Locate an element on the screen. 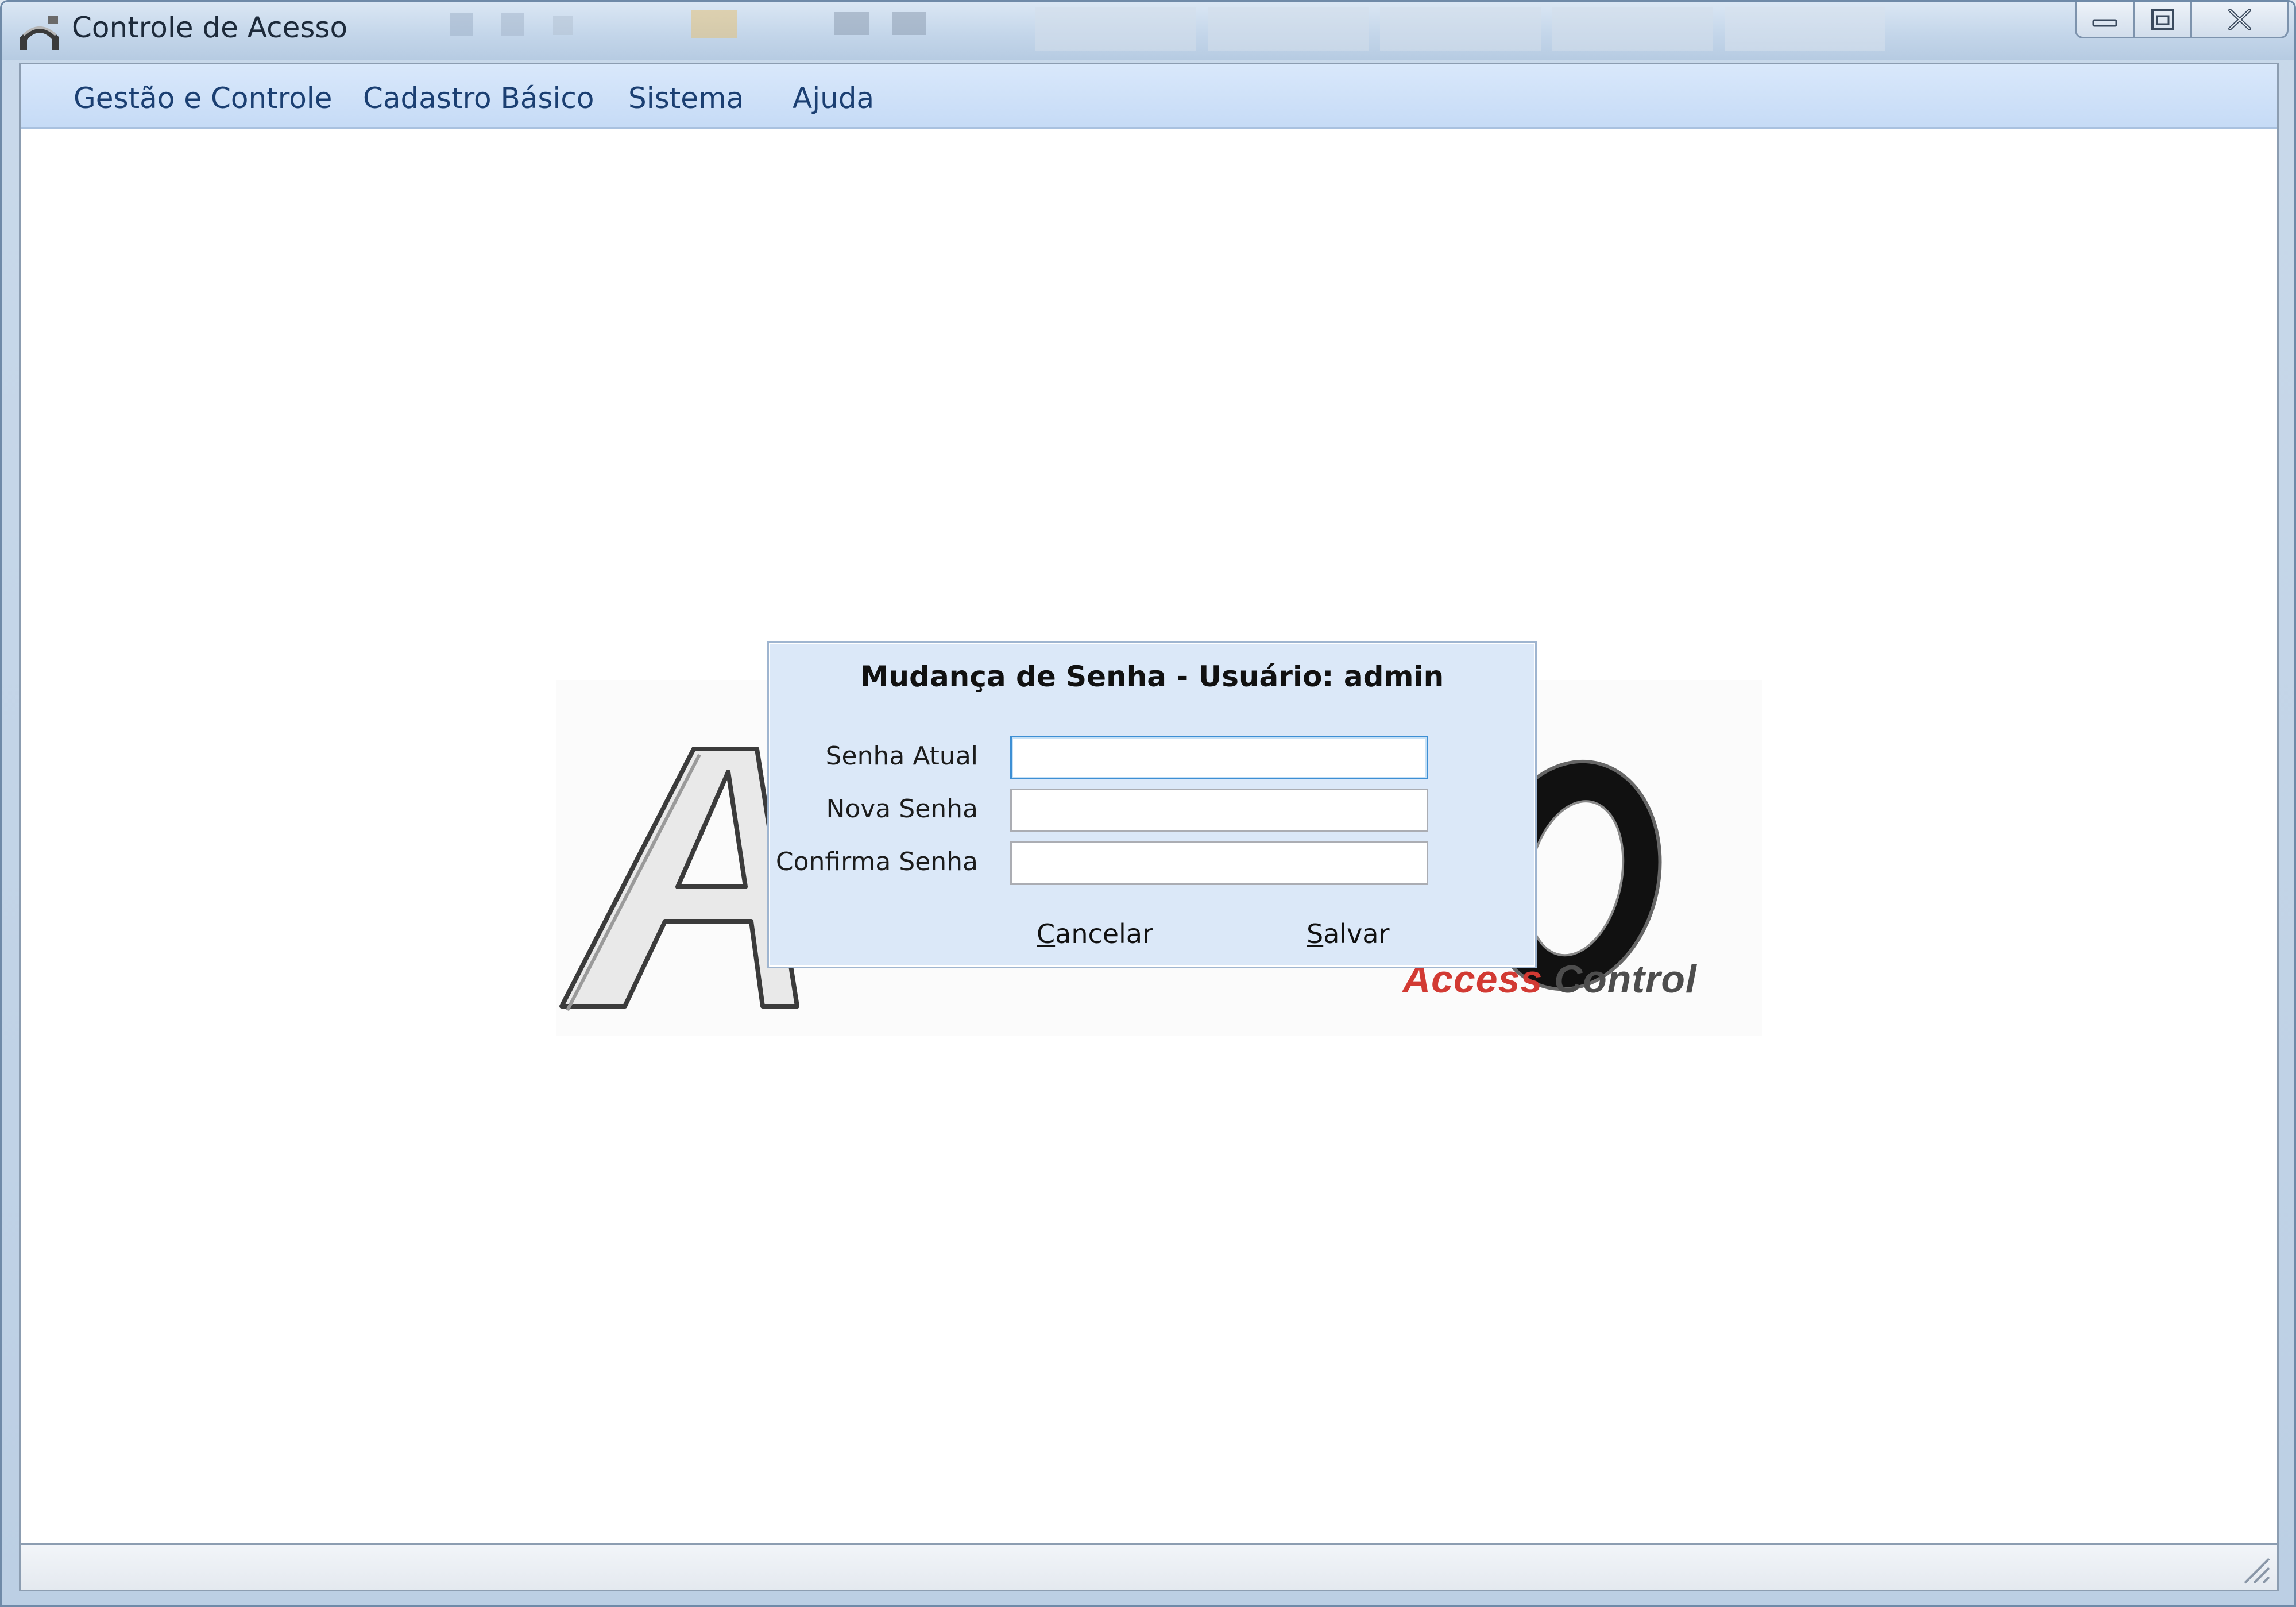  minimize-icon is located at coordinates (2104, 23).